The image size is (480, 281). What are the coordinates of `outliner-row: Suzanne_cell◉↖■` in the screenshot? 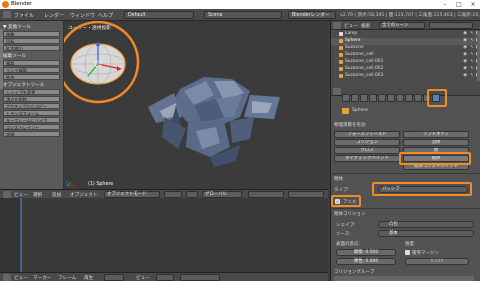 It's located at (405, 55).